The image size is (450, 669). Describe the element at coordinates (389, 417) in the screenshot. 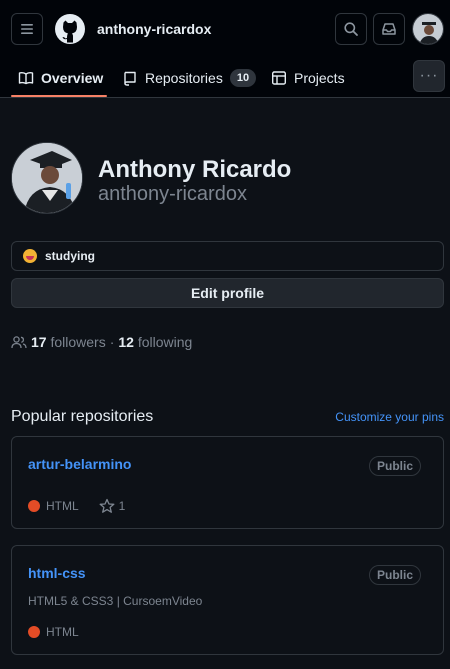

I see `customize-pins-link: Customize your pins` at that location.